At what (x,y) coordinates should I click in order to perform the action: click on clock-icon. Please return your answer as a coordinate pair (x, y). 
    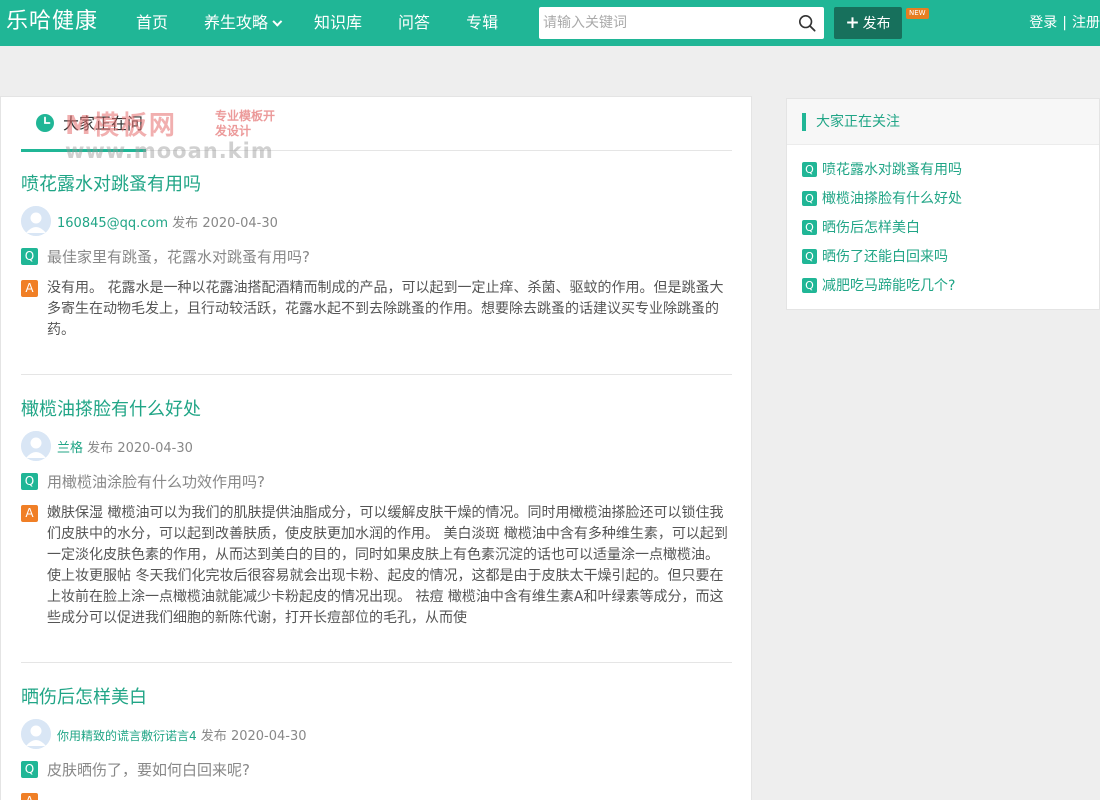
    Looking at the image, I should click on (45, 123).